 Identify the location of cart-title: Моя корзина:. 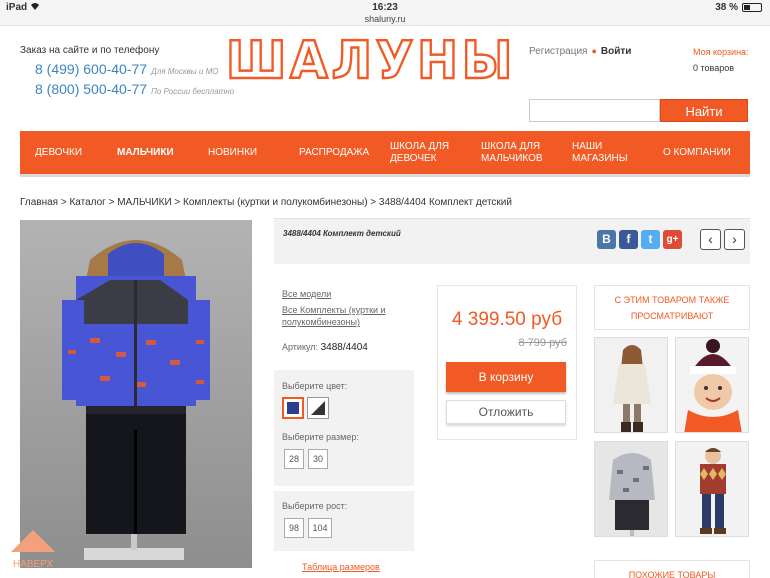
(721, 52).